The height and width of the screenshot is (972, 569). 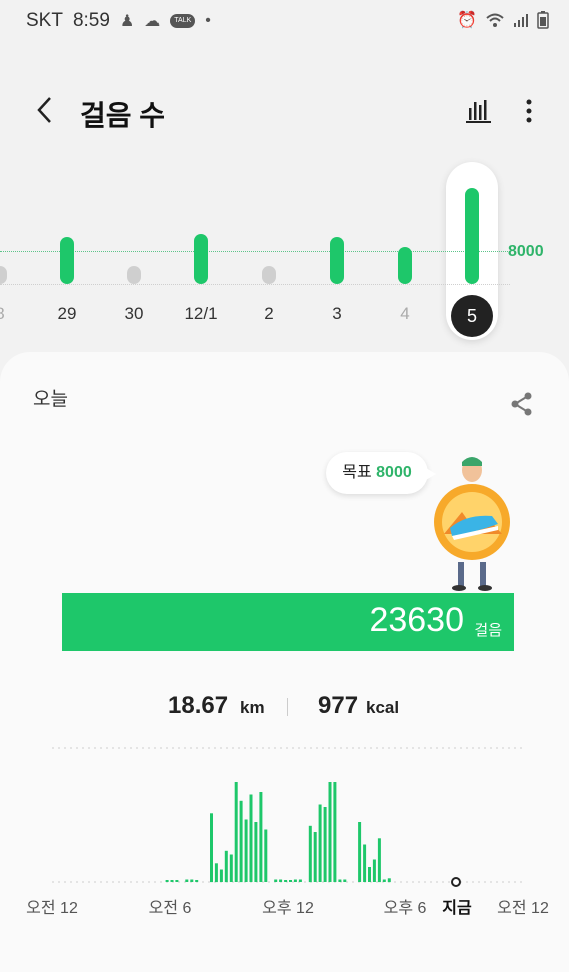 What do you see at coordinates (15, 314) in the screenshot?
I see `day-label: 8` at bounding box center [15, 314].